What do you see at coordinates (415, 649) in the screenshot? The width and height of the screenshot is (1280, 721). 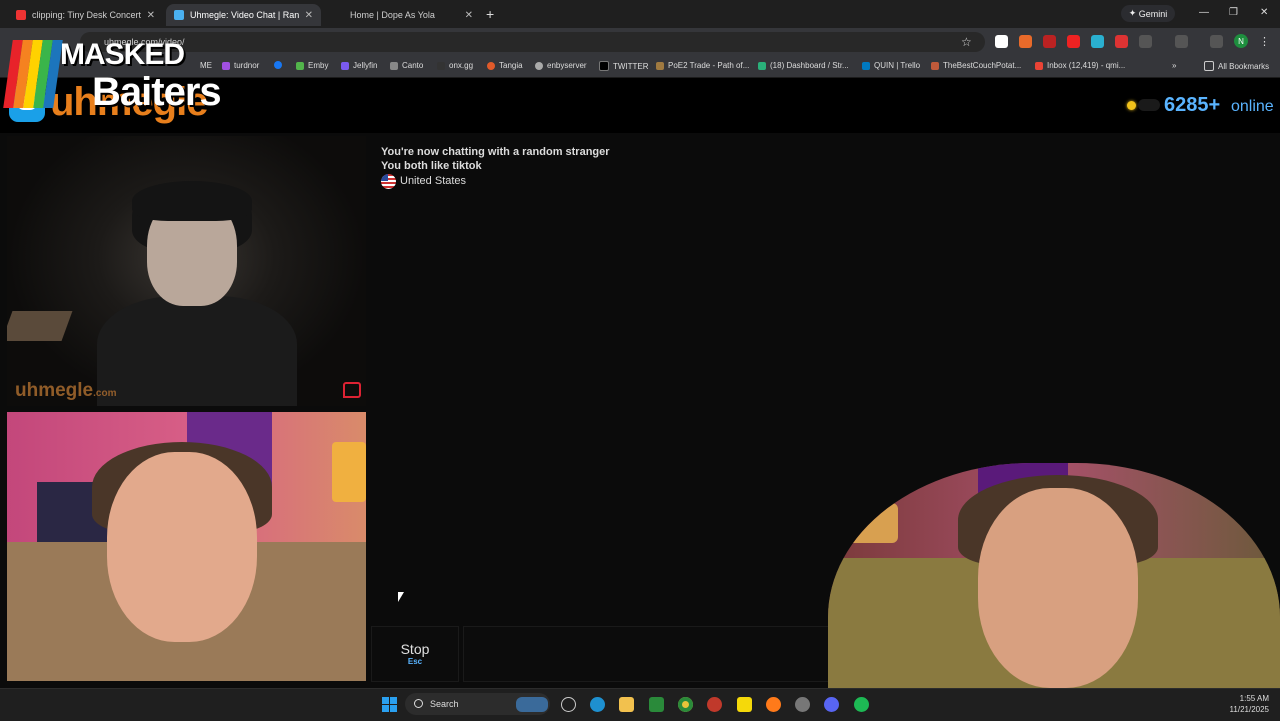 I see `stop-label: Stop` at bounding box center [415, 649].